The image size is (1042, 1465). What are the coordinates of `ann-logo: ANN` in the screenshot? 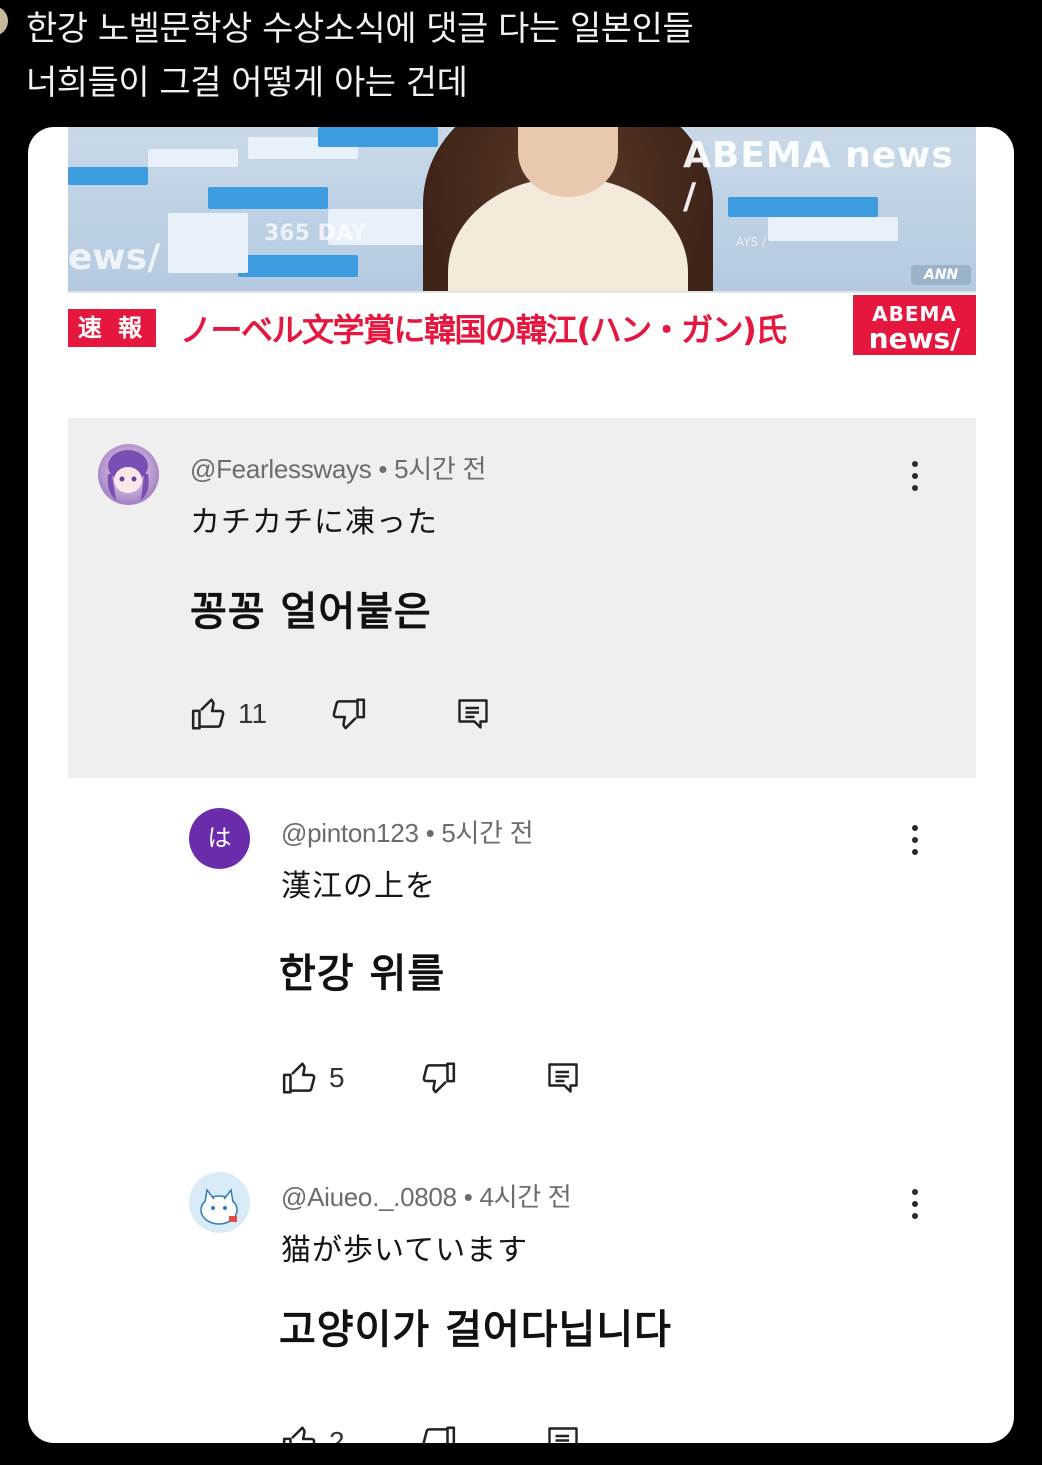 It's located at (941, 275).